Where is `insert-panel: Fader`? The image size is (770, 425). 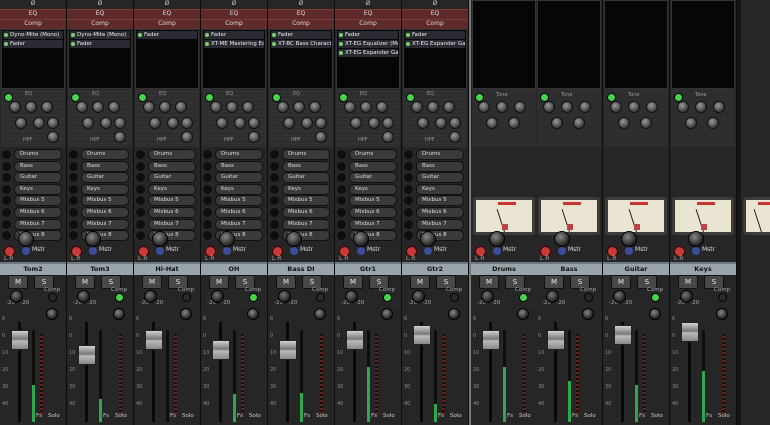
insert-panel: Fader is located at coordinates (167, 59).